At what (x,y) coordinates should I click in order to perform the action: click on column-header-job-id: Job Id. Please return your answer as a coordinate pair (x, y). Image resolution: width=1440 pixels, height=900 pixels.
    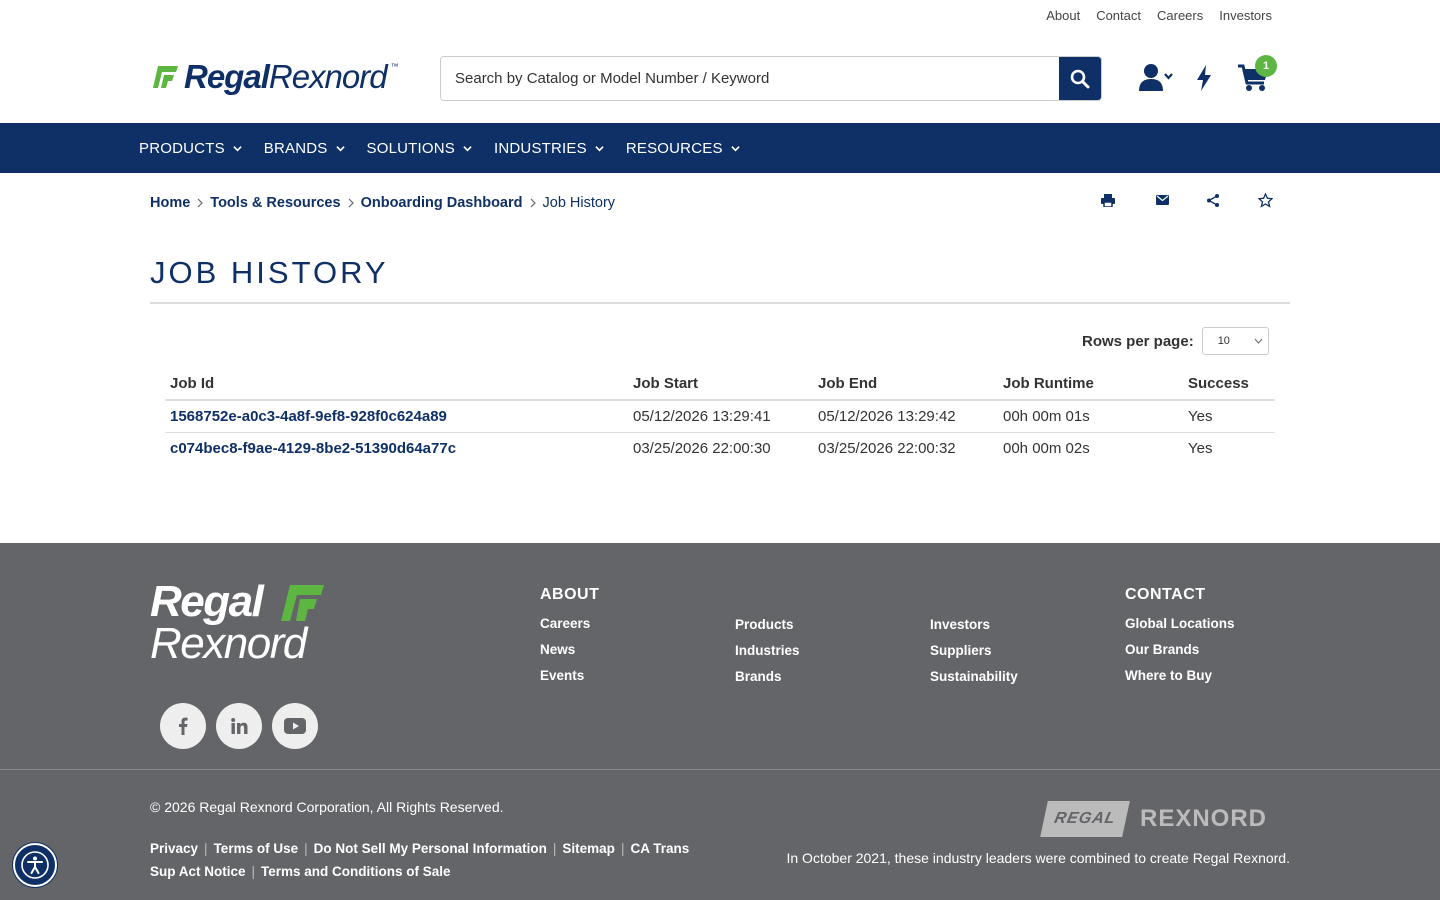
    Looking at the image, I should click on (396, 384).